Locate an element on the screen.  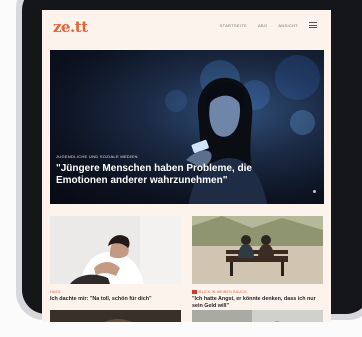
teaser-tag-label: Hass is located at coordinates (55, 292).